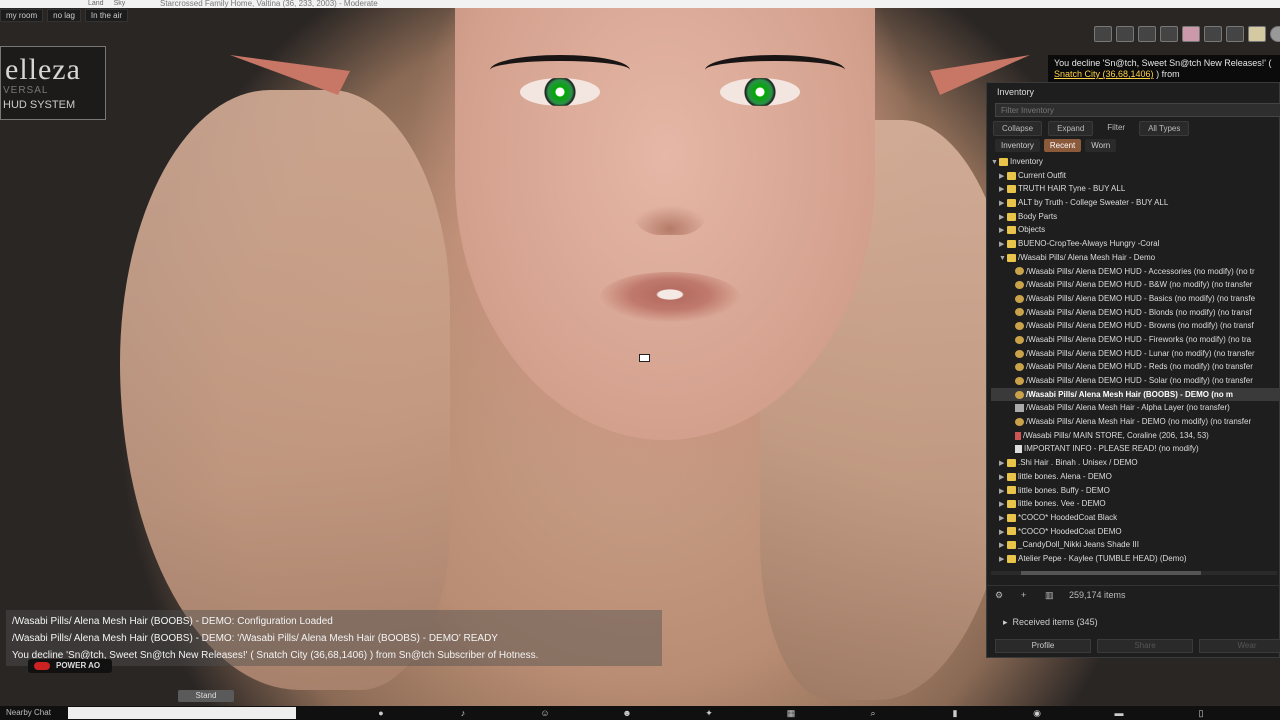 This screenshot has height=720, width=1280. What do you see at coordinates (1135, 518) in the screenshot?
I see `inventory-item: ▶ *COCO* HoodedCoat Black` at bounding box center [1135, 518].